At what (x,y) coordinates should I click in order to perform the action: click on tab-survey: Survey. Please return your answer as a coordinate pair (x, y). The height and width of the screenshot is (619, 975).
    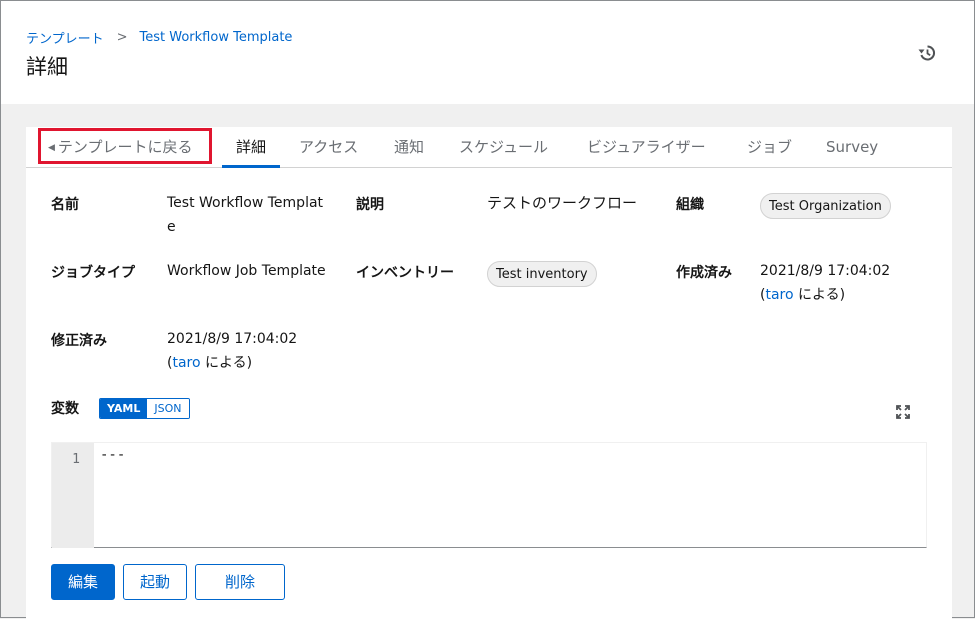
    Looking at the image, I should click on (852, 147).